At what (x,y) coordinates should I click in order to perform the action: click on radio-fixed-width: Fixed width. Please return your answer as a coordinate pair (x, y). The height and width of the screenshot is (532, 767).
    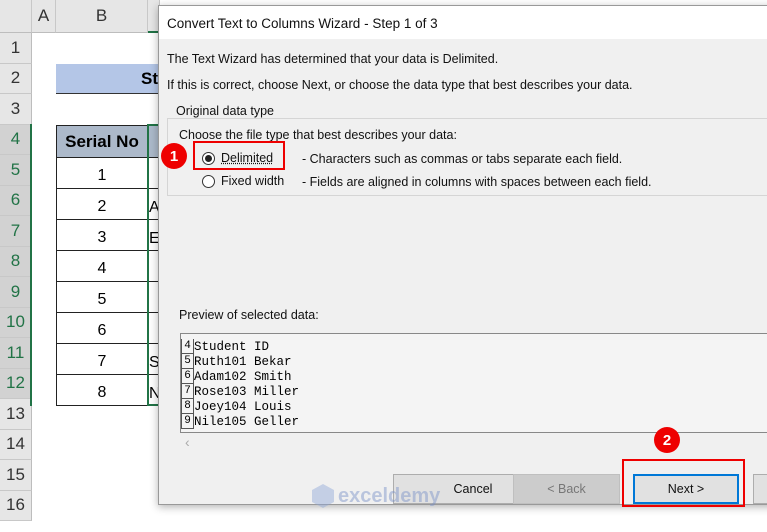
    Looking at the image, I should click on (243, 181).